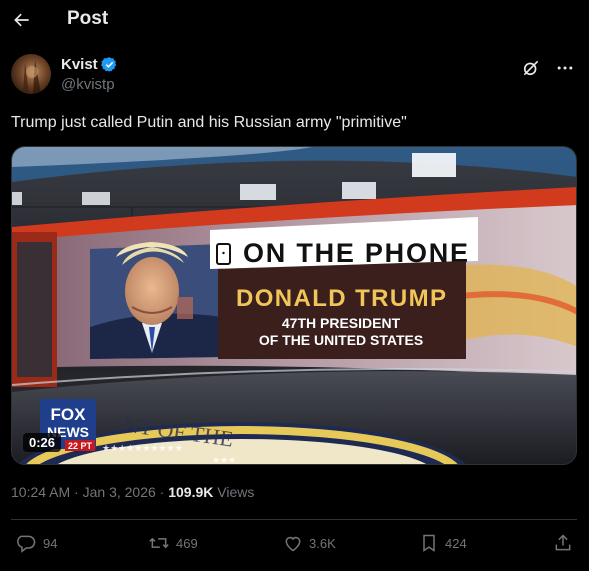 Image resolution: width=589 pixels, height=571 pixels. Describe the element at coordinates (341, 340) in the screenshot. I see `lower-third-title-line2: OF THE UNITED STATES` at that location.